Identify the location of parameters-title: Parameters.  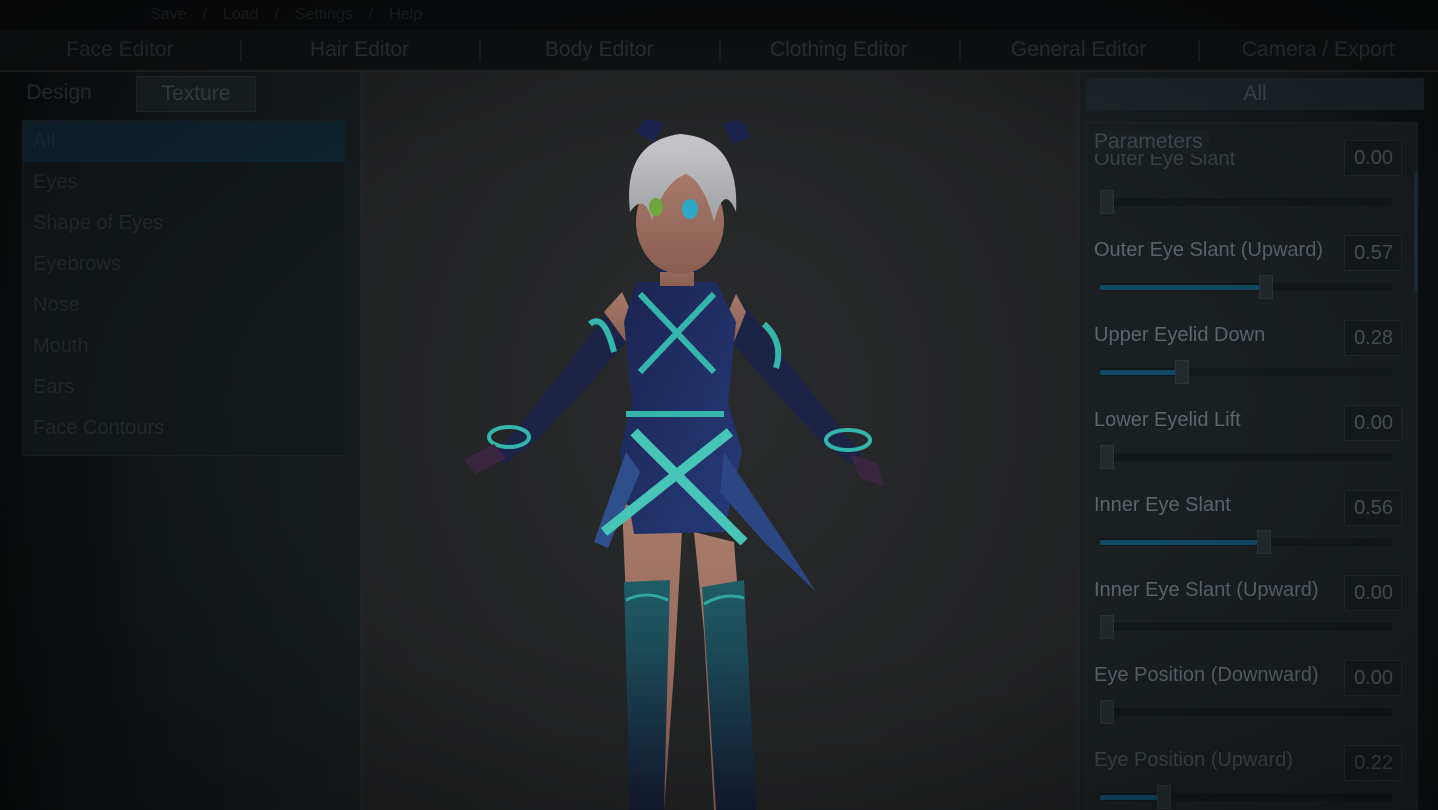
(1151, 142).